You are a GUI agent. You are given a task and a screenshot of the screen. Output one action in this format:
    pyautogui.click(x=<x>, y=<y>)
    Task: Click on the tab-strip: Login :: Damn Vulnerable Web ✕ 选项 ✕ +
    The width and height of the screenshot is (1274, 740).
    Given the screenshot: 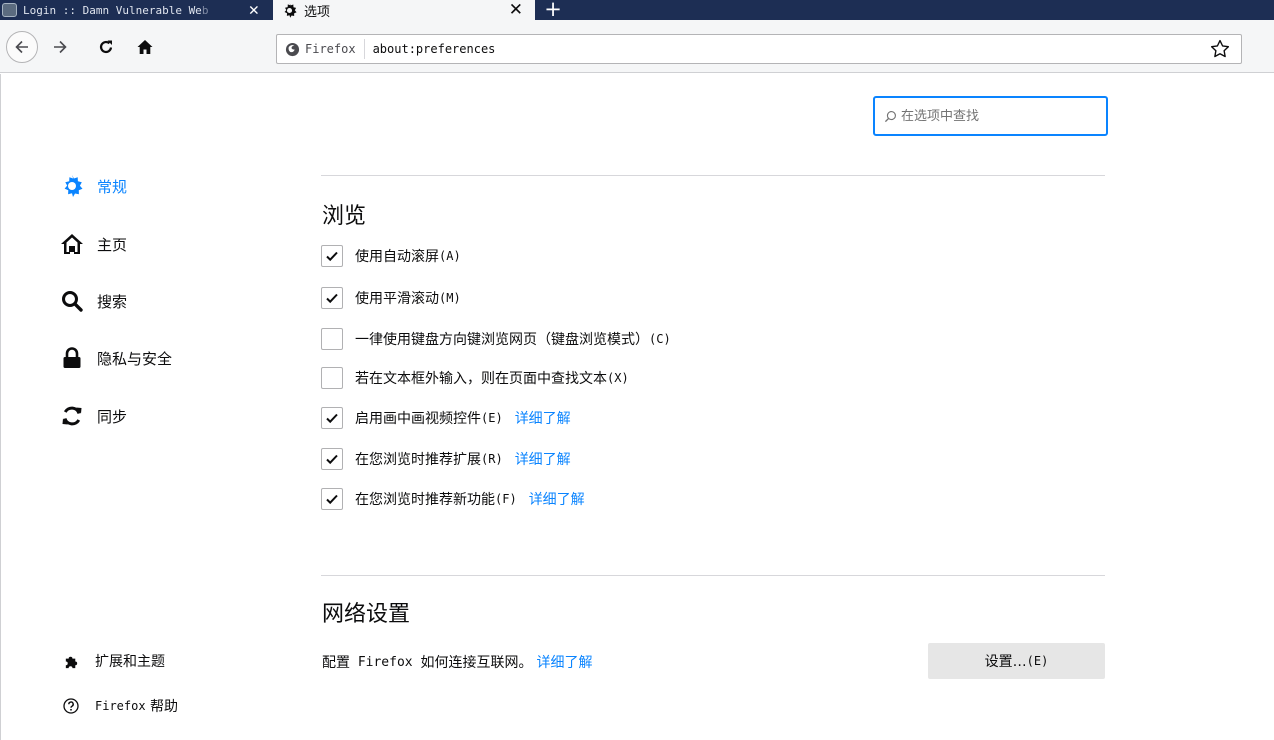 What is the action you would take?
    pyautogui.click(x=637, y=10)
    